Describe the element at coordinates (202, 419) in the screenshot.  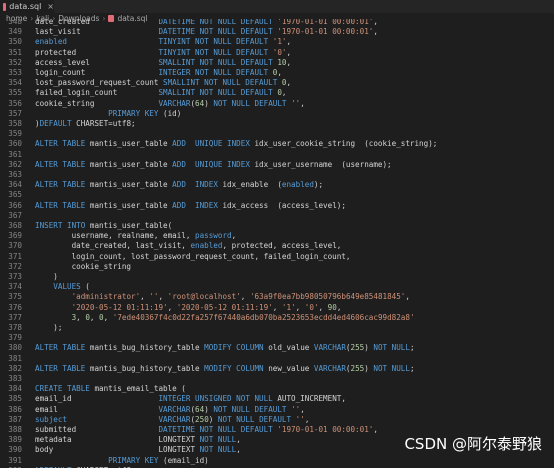
I see `code-token: 250` at that location.